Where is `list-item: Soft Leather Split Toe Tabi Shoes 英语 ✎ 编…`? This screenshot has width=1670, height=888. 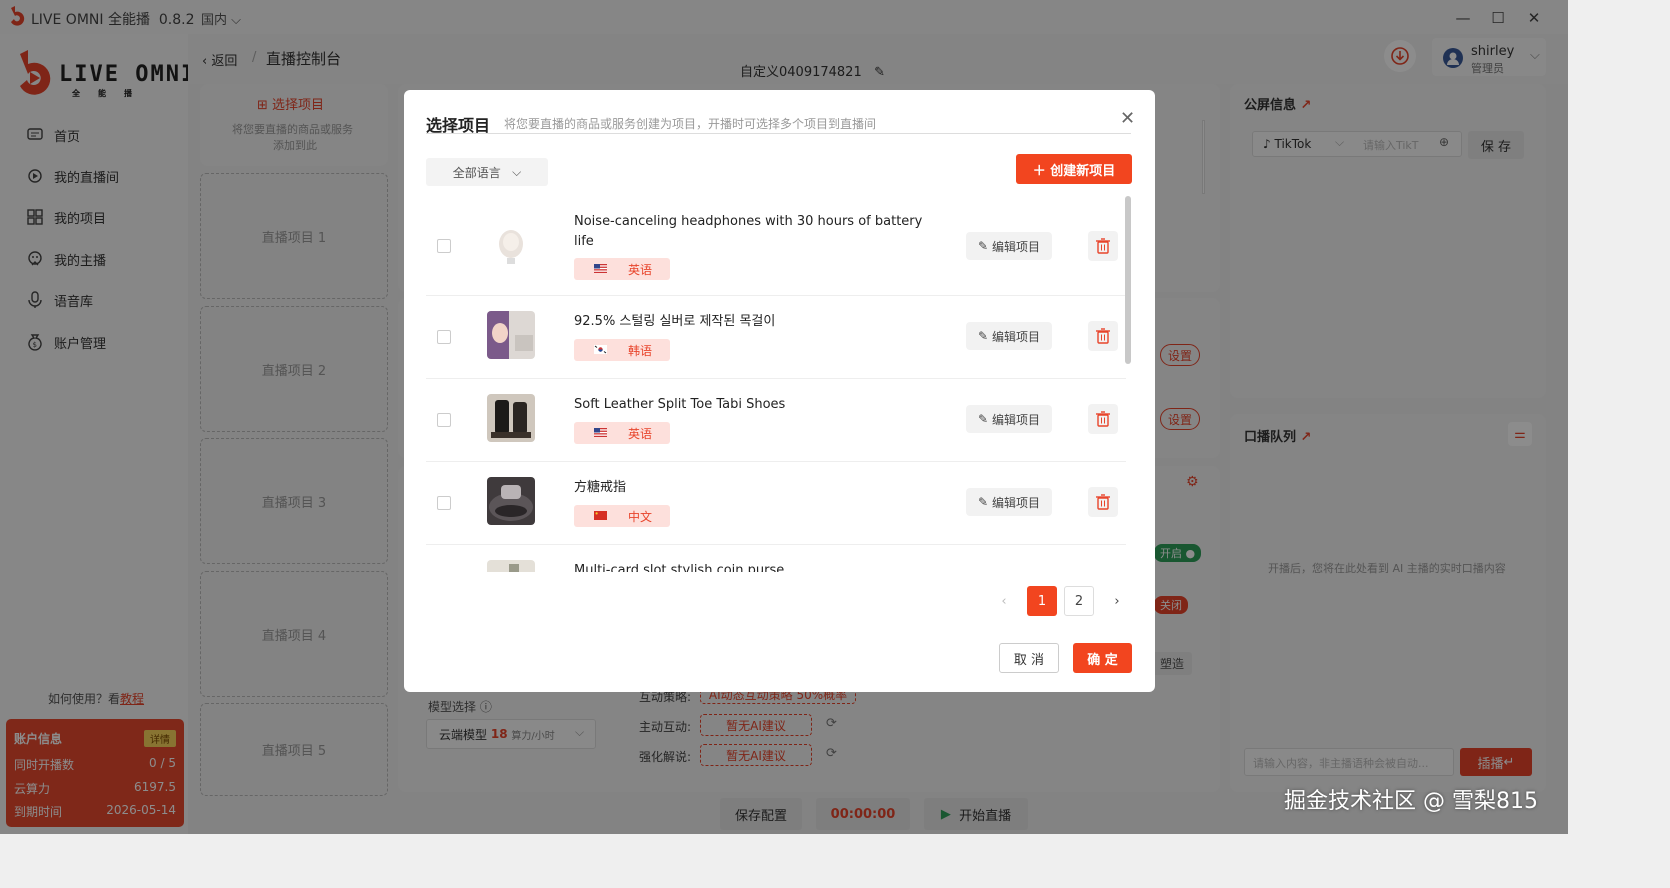
list-item: Soft Leather Split Toe Tabi Shoes 英语 ✎ 编… is located at coordinates (776, 420).